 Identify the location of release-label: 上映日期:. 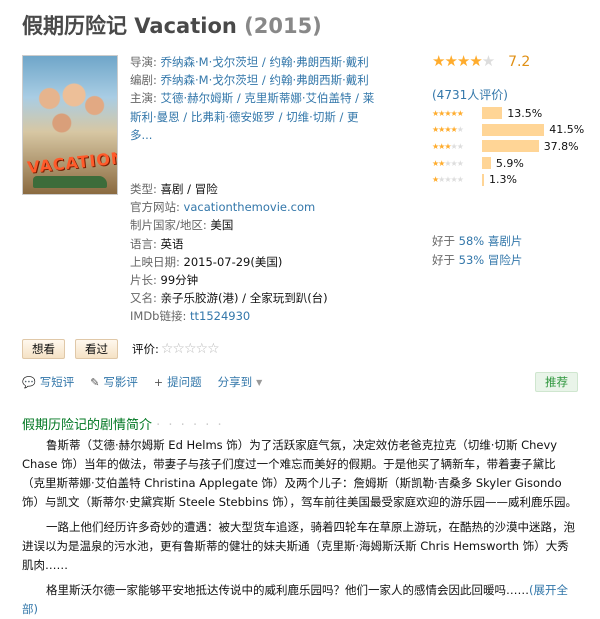
(155, 261).